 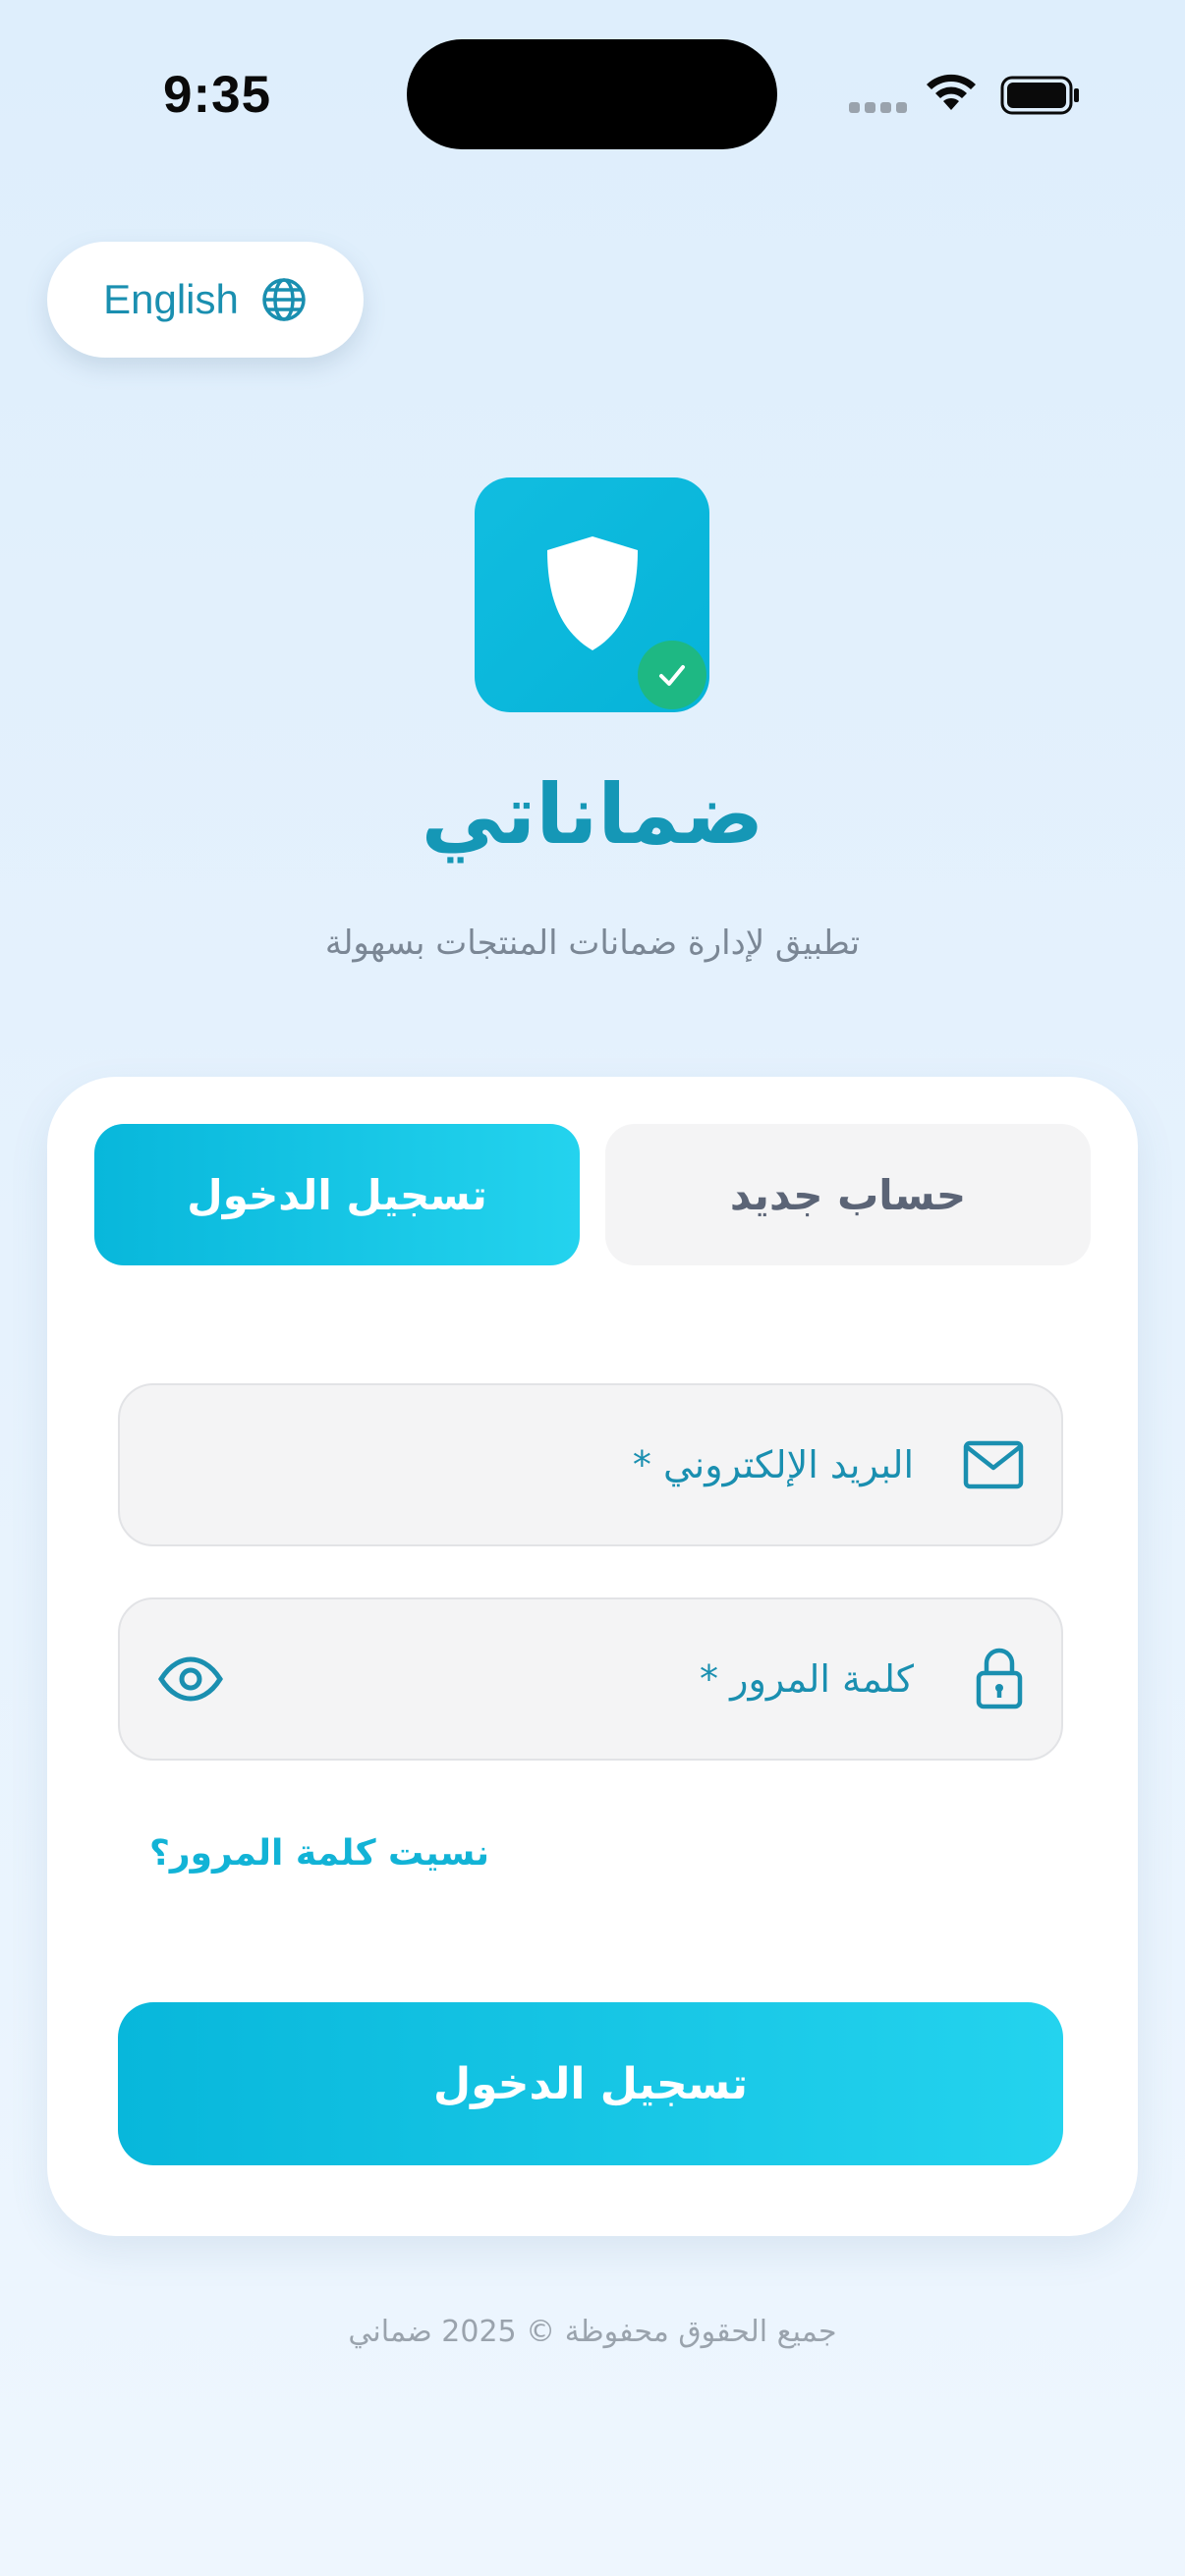 What do you see at coordinates (337, 1194) in the screenshot?
I see `tab-login: تسجيل الدخول` at bounding box center [337, 1194].